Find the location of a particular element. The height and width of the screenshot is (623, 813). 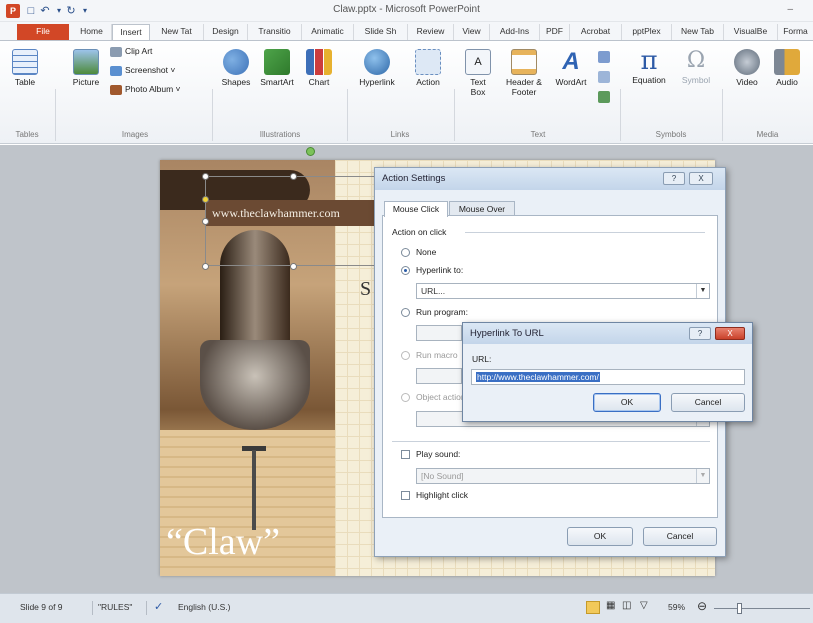

hyperlink-button: Hyperlink is located at coordinates (377, 68).